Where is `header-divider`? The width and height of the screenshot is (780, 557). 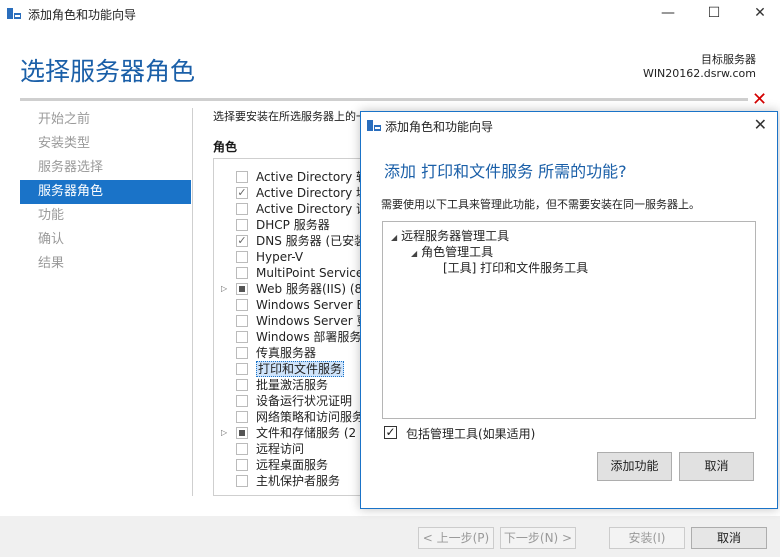
header-divider is located at coordinates (384, 99).